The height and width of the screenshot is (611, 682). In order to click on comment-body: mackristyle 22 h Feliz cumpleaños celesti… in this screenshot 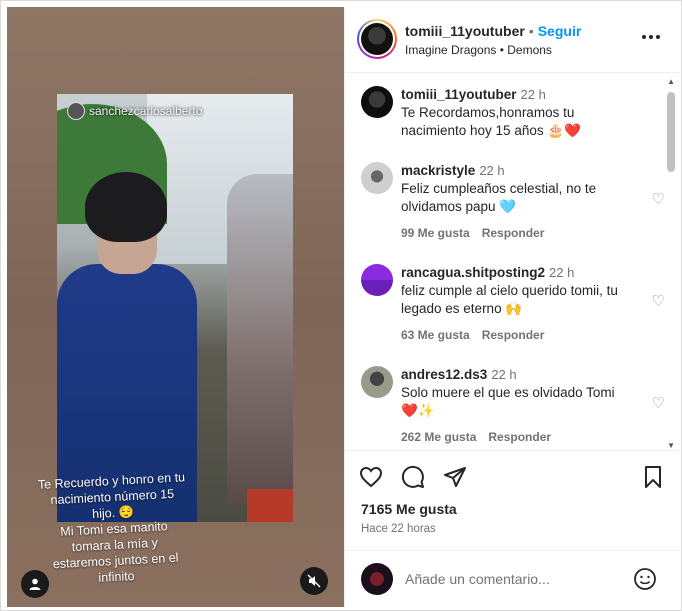, I will do `click(517, 202)`.